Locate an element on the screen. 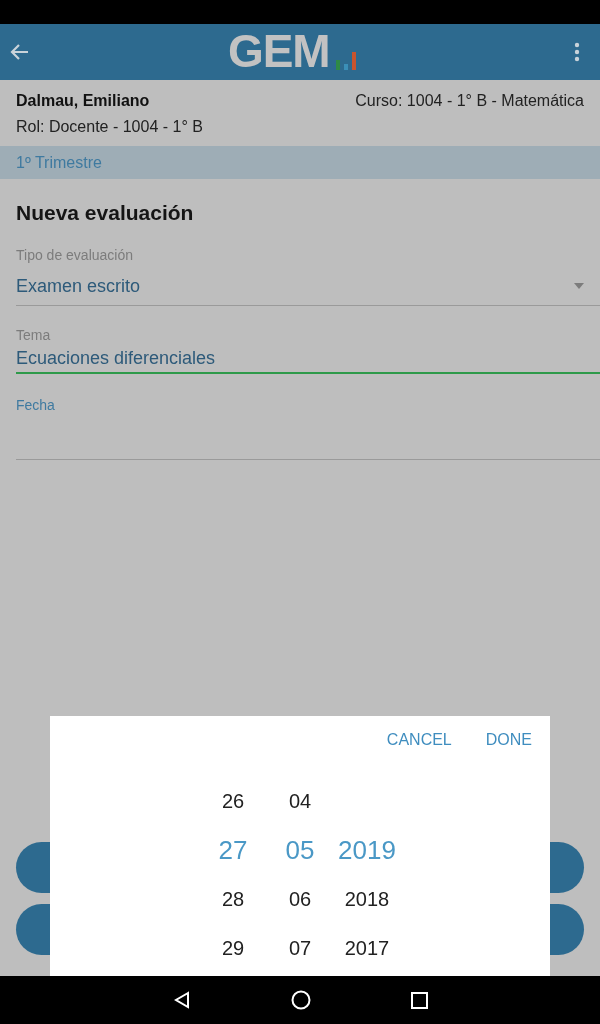  app-logo: GEM is located at coordinates (279, 51).